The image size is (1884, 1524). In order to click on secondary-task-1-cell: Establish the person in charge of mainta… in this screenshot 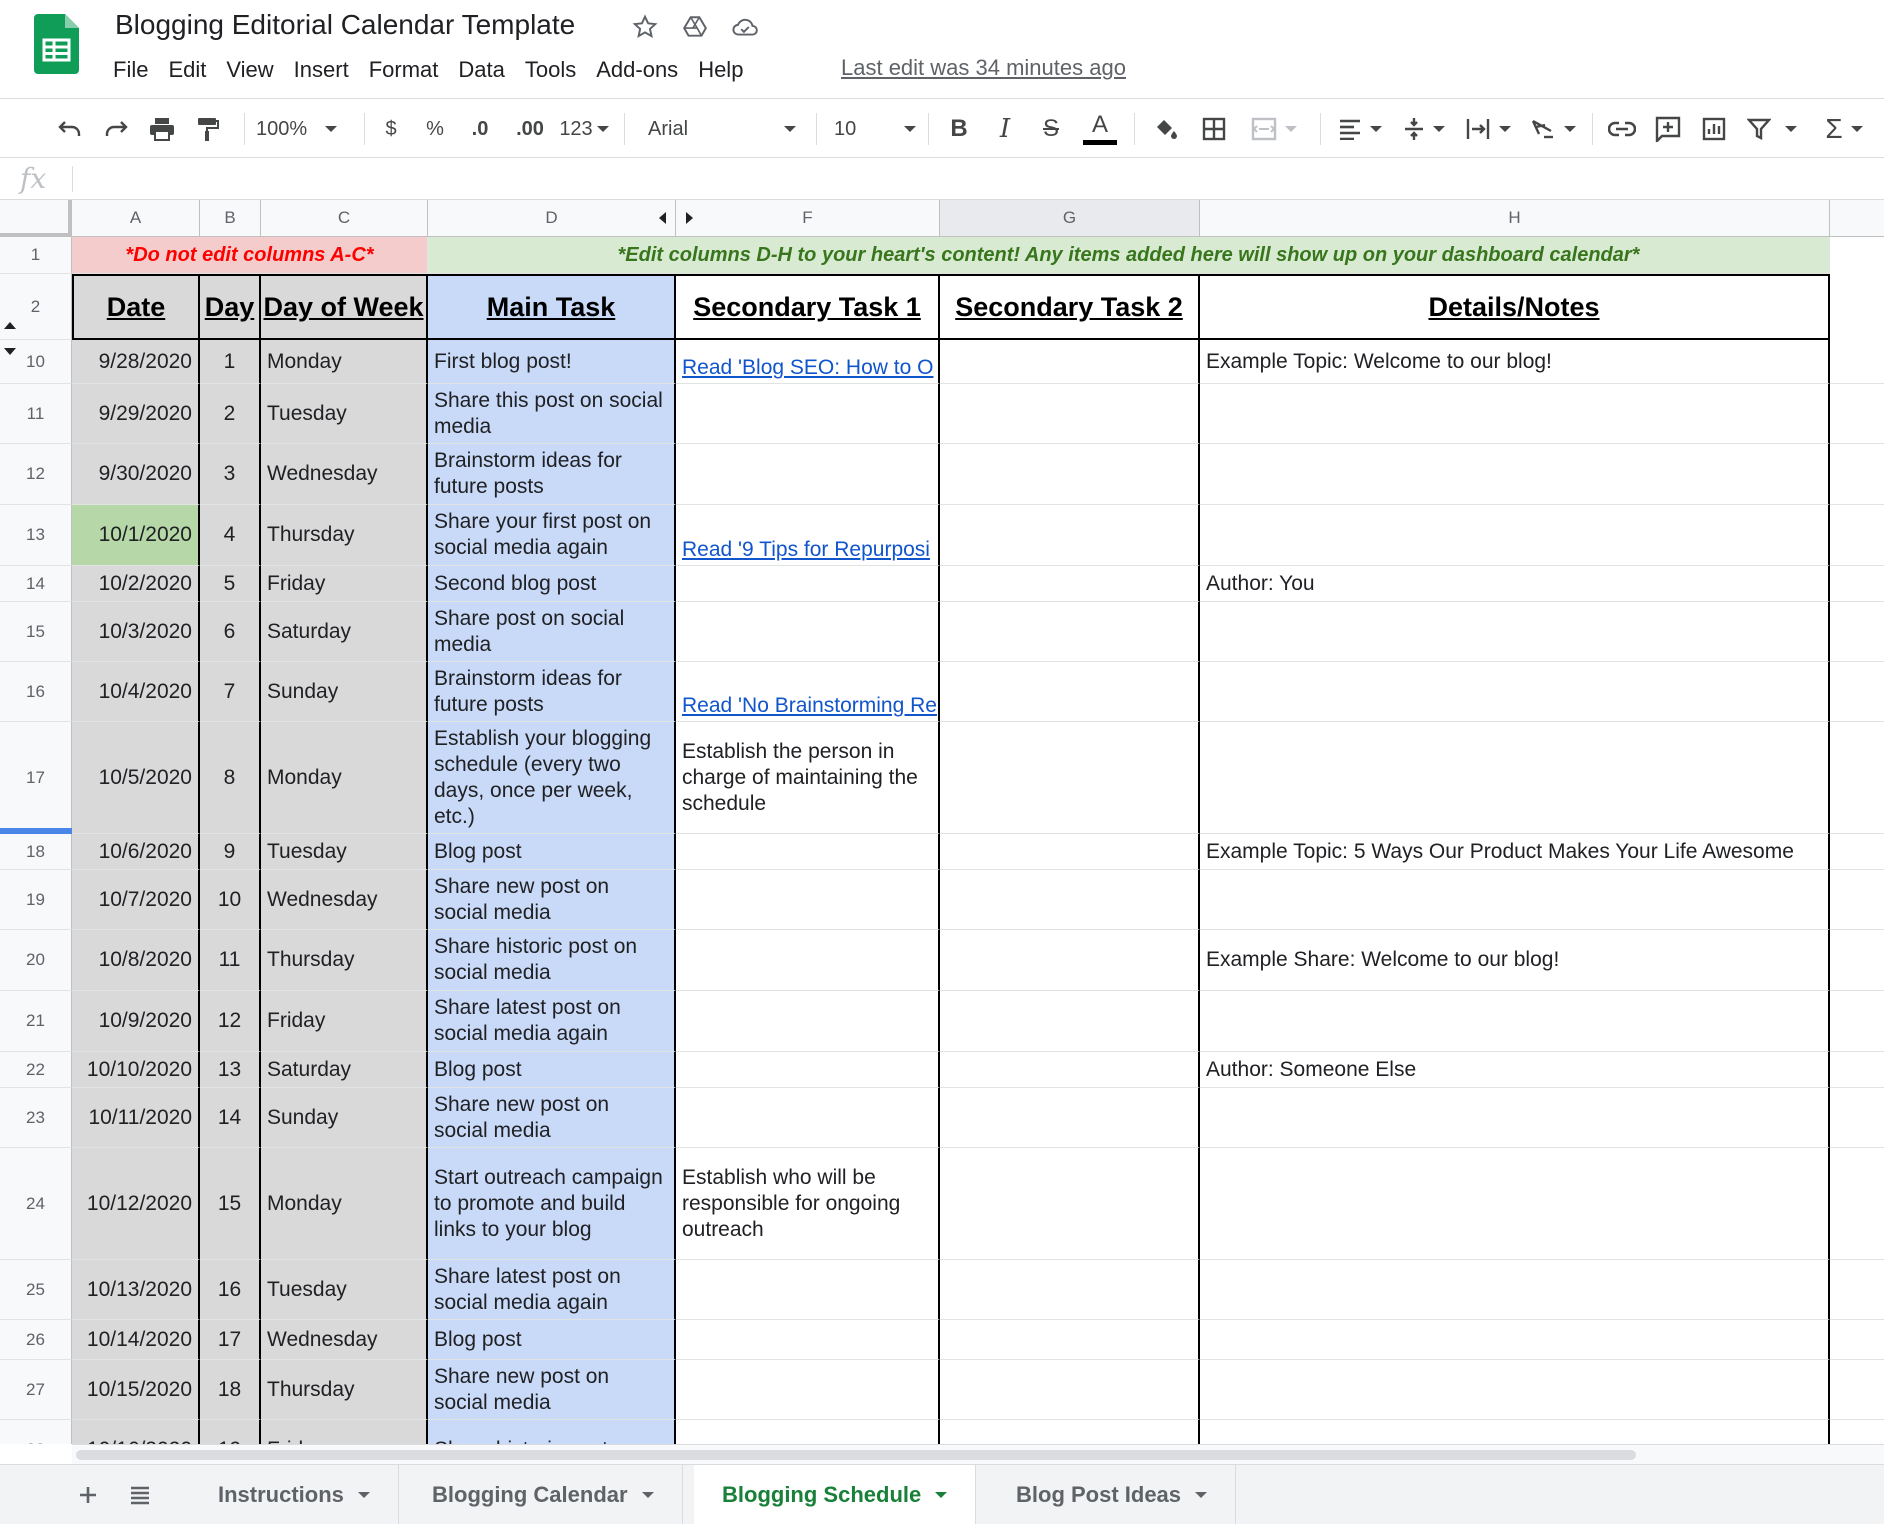, I will do `click(808, 778)`.